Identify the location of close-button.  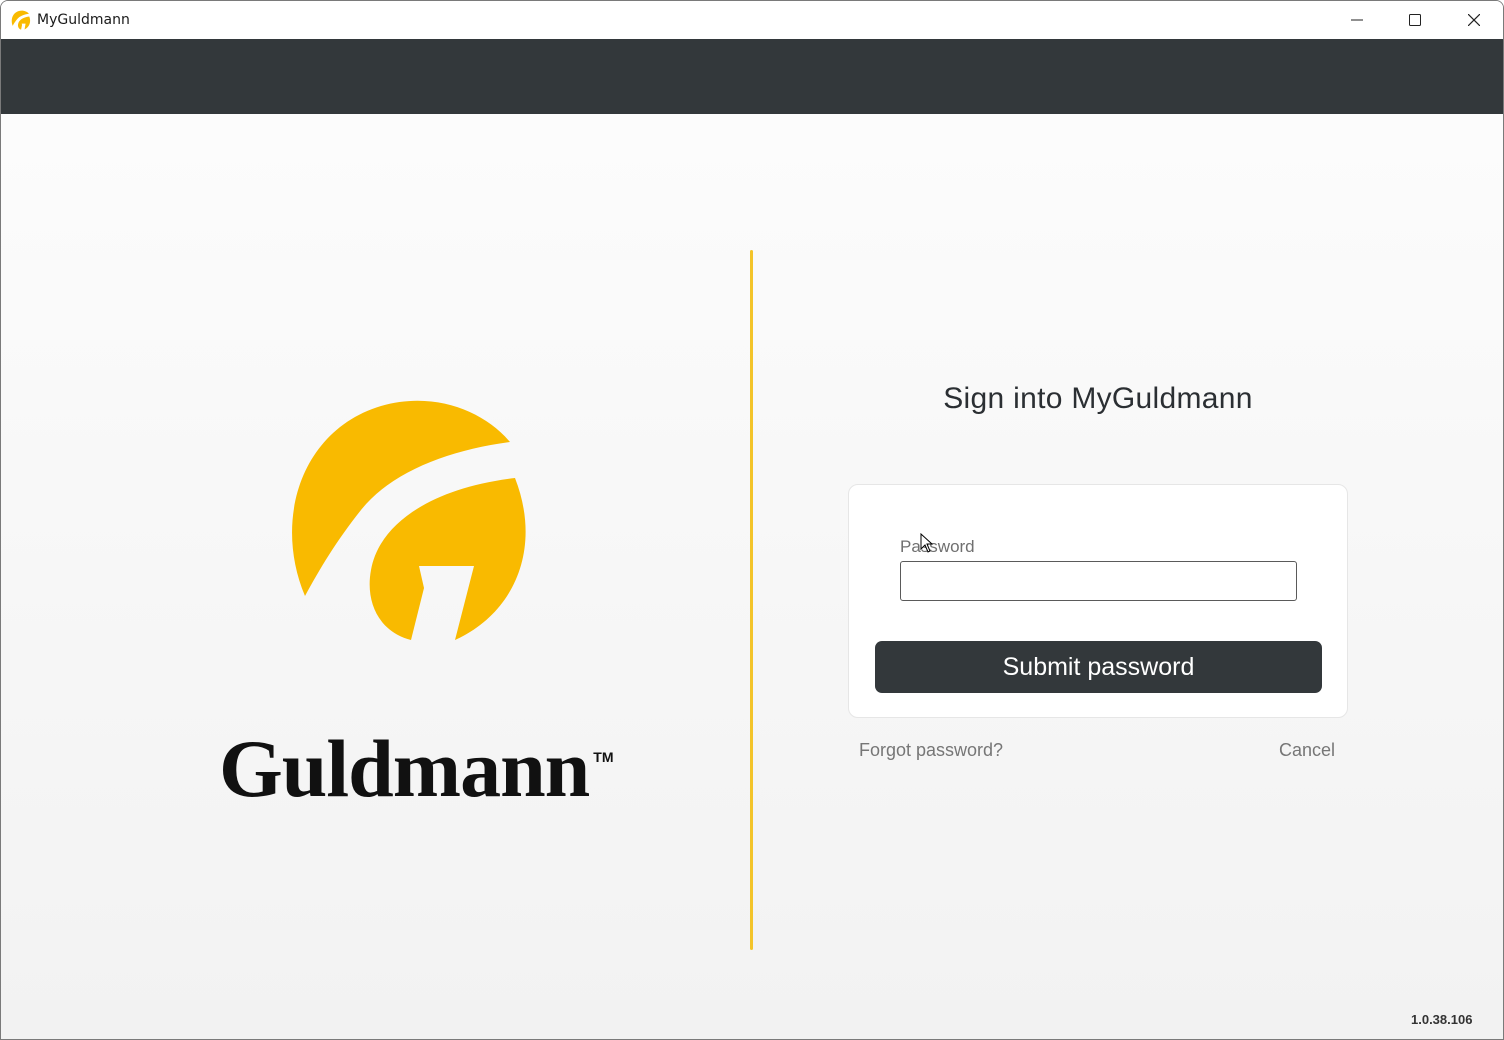
(1474, 20).